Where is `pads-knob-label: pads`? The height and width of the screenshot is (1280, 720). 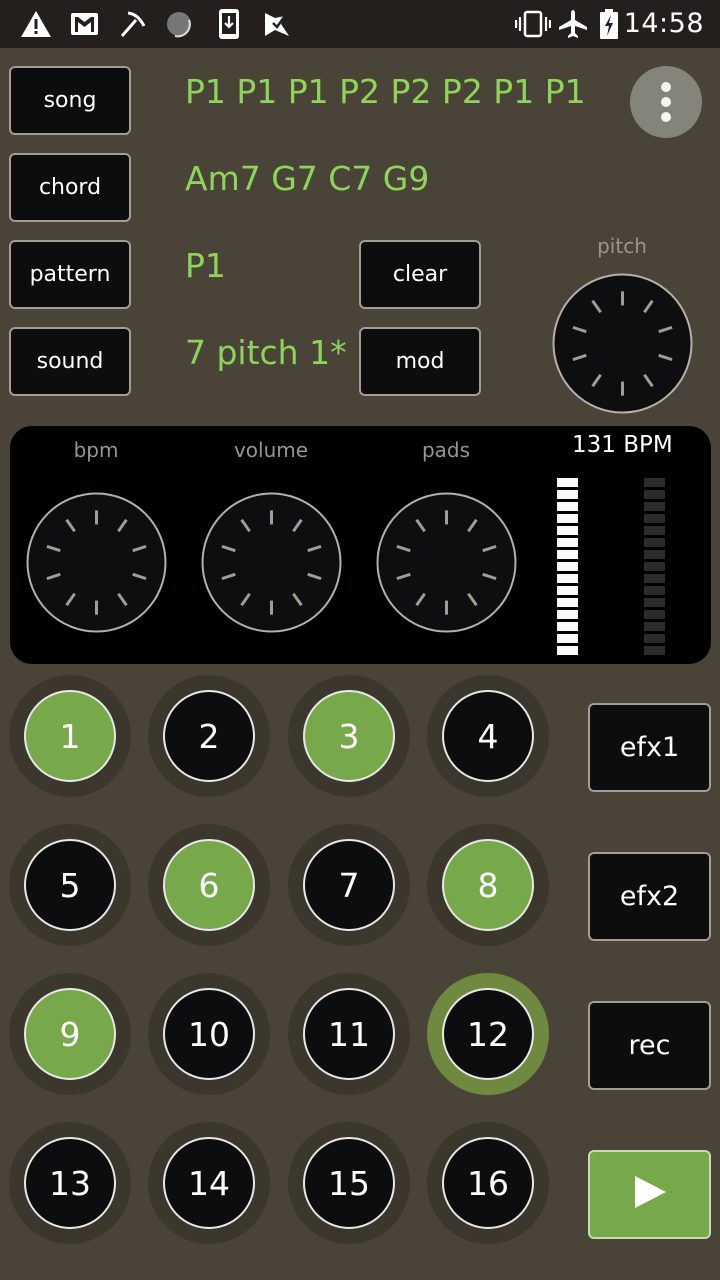 pads-knob-label: pads is located at coordinates (446, 450).